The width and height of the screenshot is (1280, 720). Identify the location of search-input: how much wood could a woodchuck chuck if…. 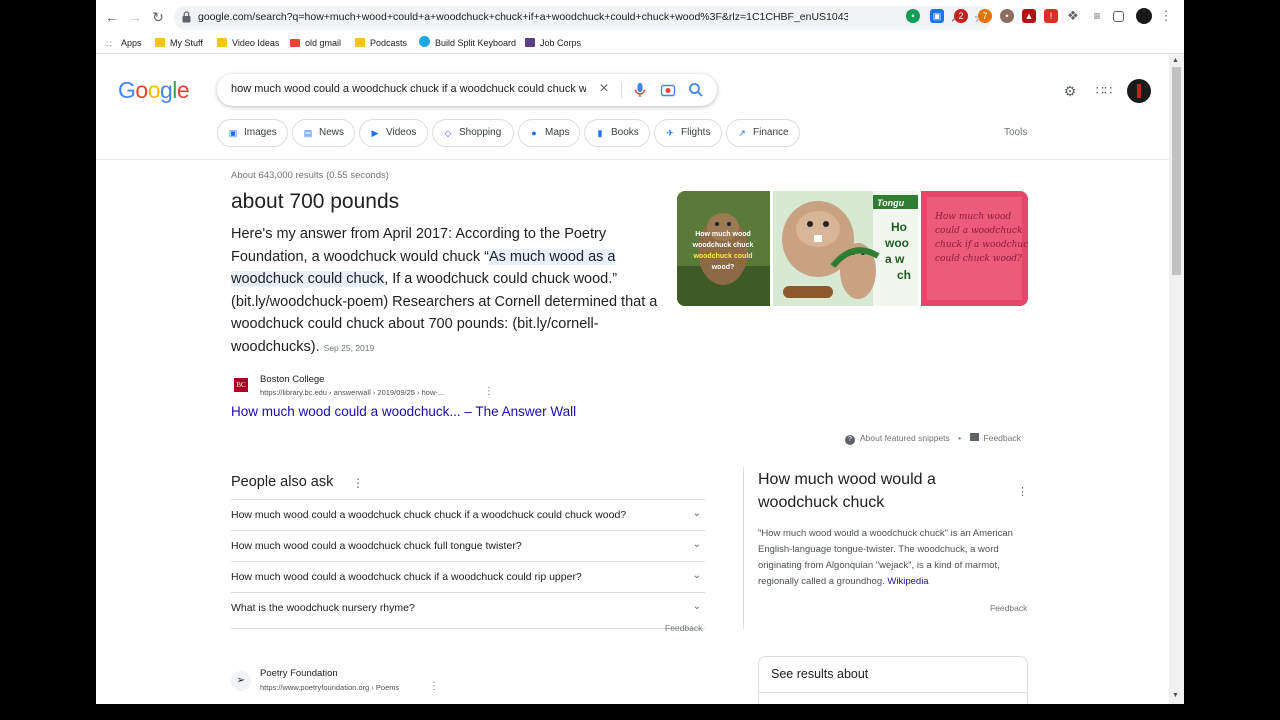
(408, 89).